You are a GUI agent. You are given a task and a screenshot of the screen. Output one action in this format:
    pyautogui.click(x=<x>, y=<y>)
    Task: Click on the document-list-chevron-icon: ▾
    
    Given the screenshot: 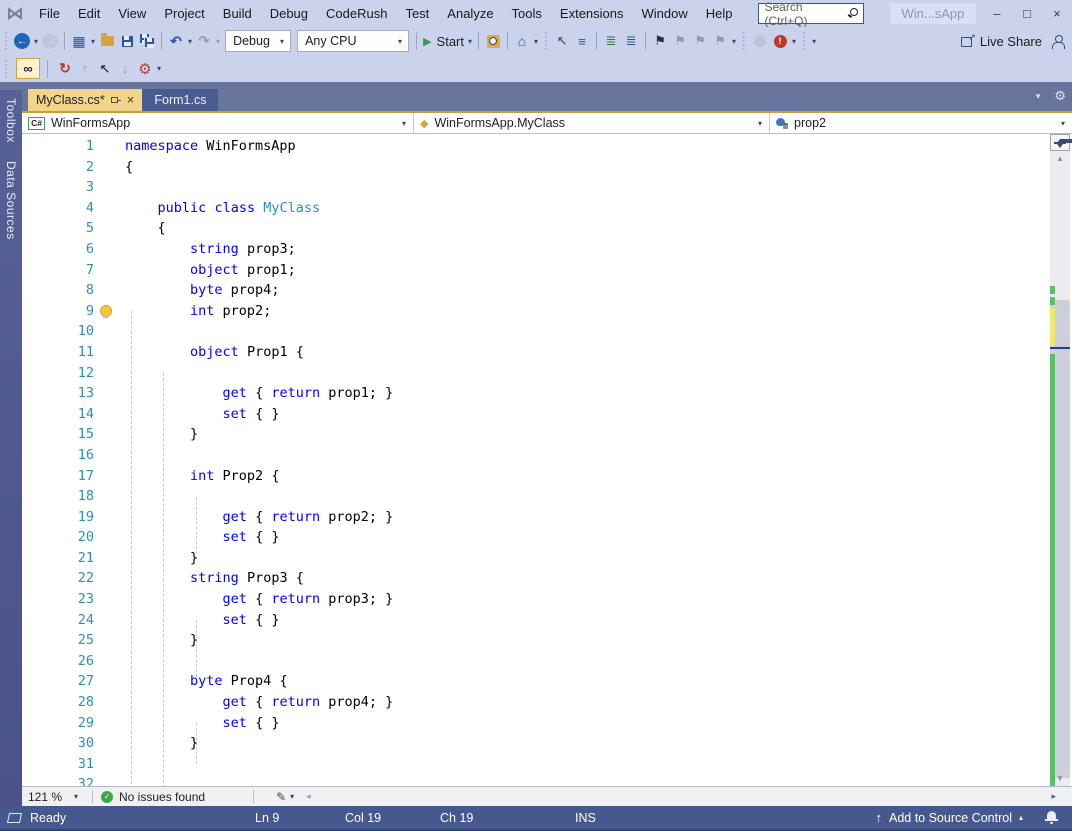 What is the action you would take?
    pyautogui.click(x=1038, y=96)
    